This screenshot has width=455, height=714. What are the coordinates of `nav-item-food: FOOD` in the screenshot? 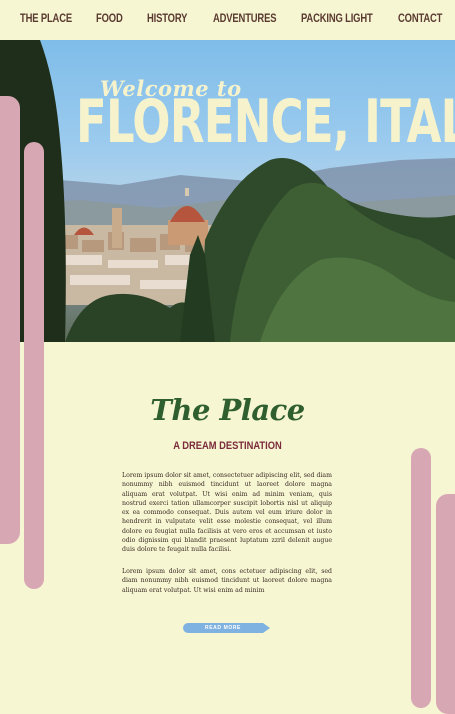 It's located at (109, 19).